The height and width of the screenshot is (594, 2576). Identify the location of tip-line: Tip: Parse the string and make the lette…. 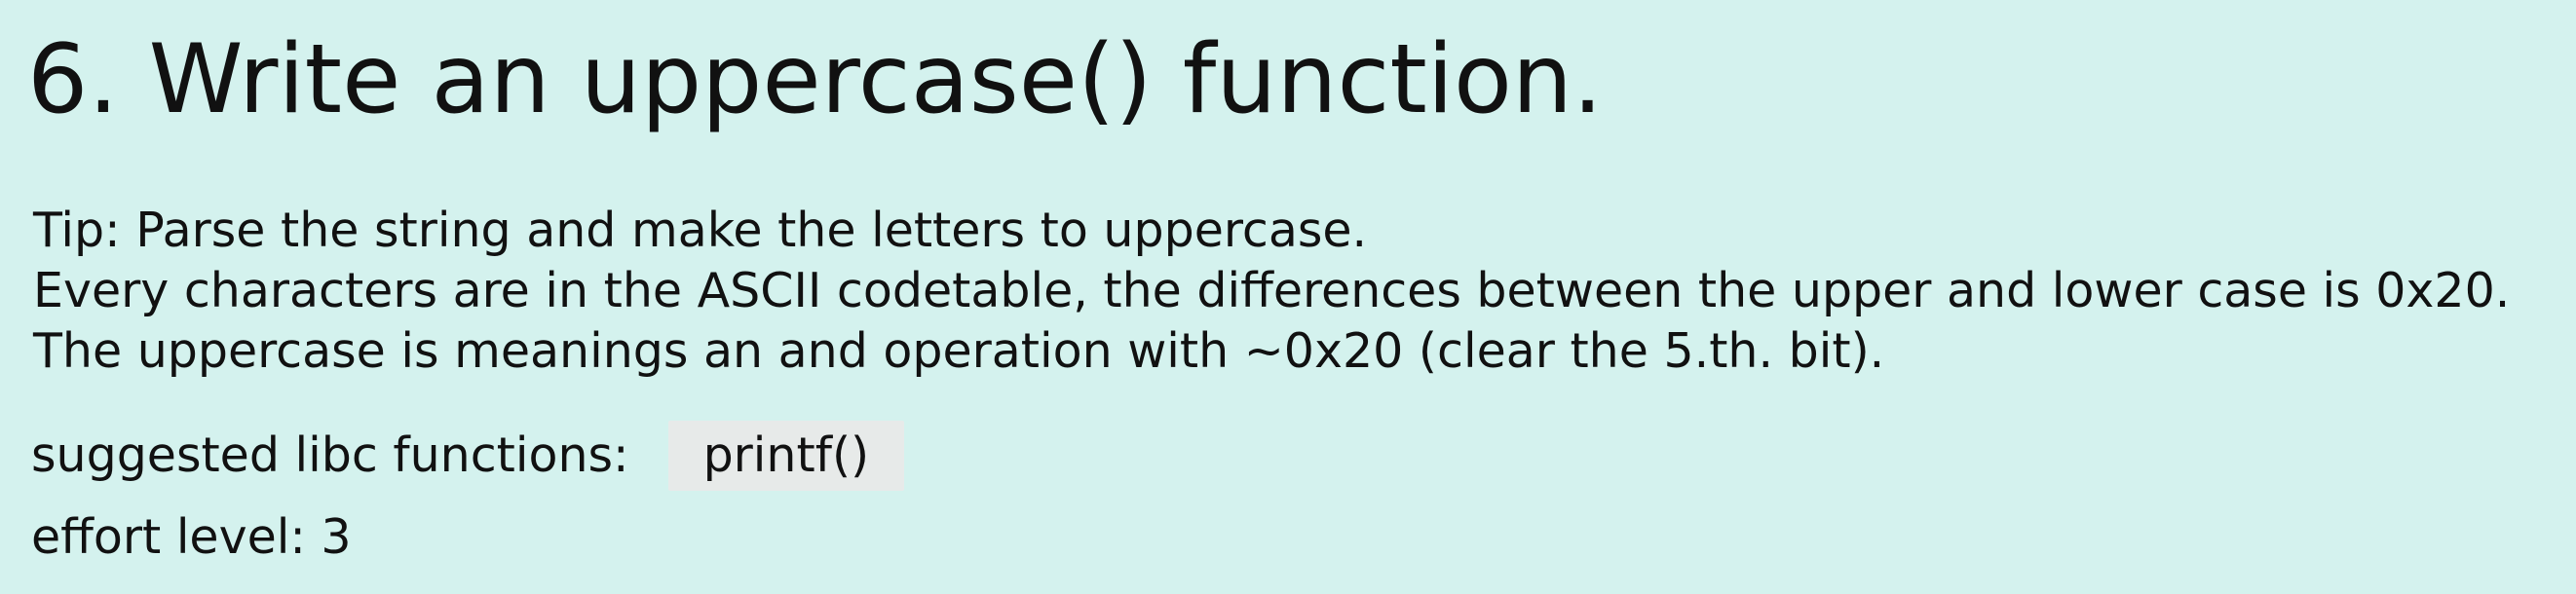
(700, 231).